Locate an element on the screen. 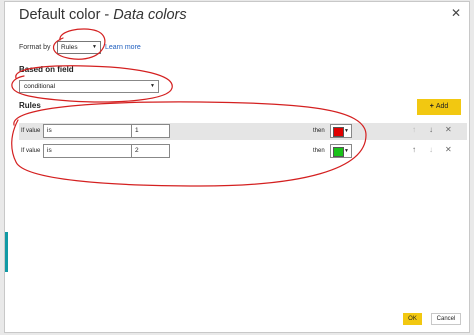 The height and width of the screenshot is (335, 474). title-italic: Data colors is located at coordinates (150, 15).